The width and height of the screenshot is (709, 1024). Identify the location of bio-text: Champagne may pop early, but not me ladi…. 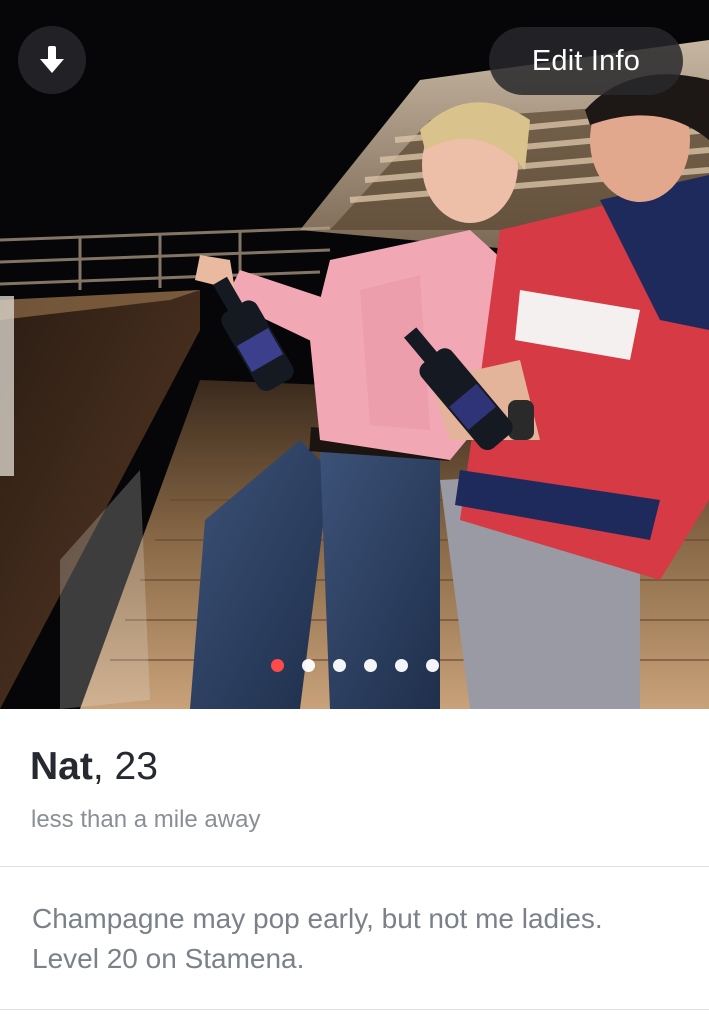
(362, 939).